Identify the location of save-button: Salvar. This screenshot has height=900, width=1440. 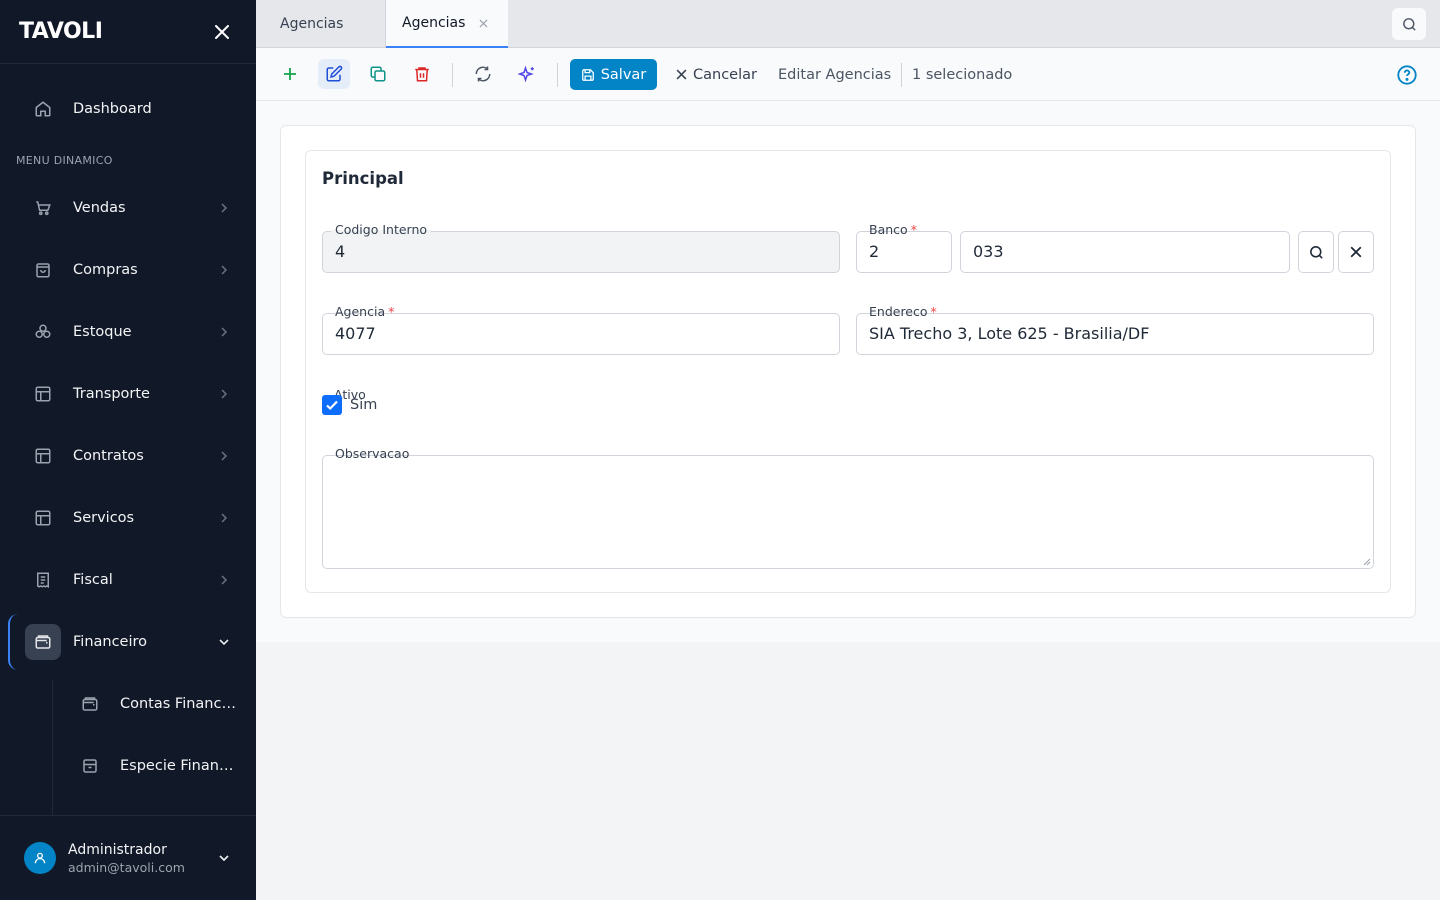
(613, 74).